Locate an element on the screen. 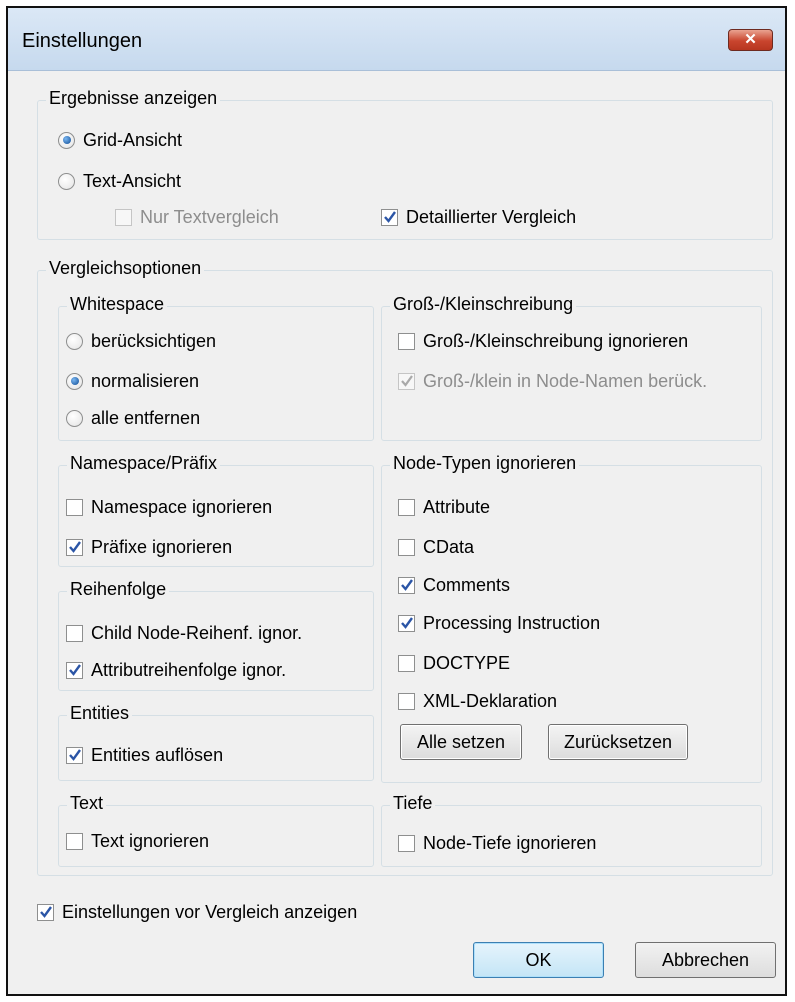  node-names-checkbox: Groß-/klein in Node-Namen berück. is located at coordinates (552, 381).